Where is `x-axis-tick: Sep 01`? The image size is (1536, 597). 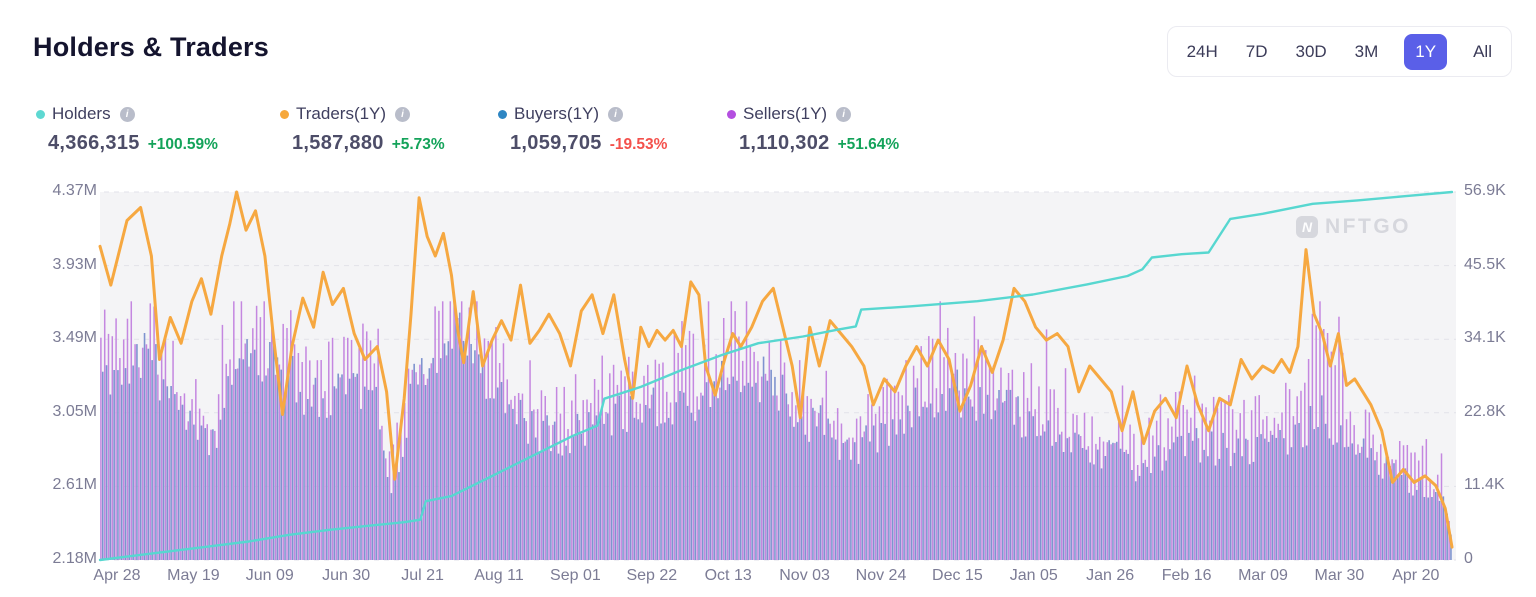 x-axis-tick: Sep 01 is located at coordinates (575, 575).